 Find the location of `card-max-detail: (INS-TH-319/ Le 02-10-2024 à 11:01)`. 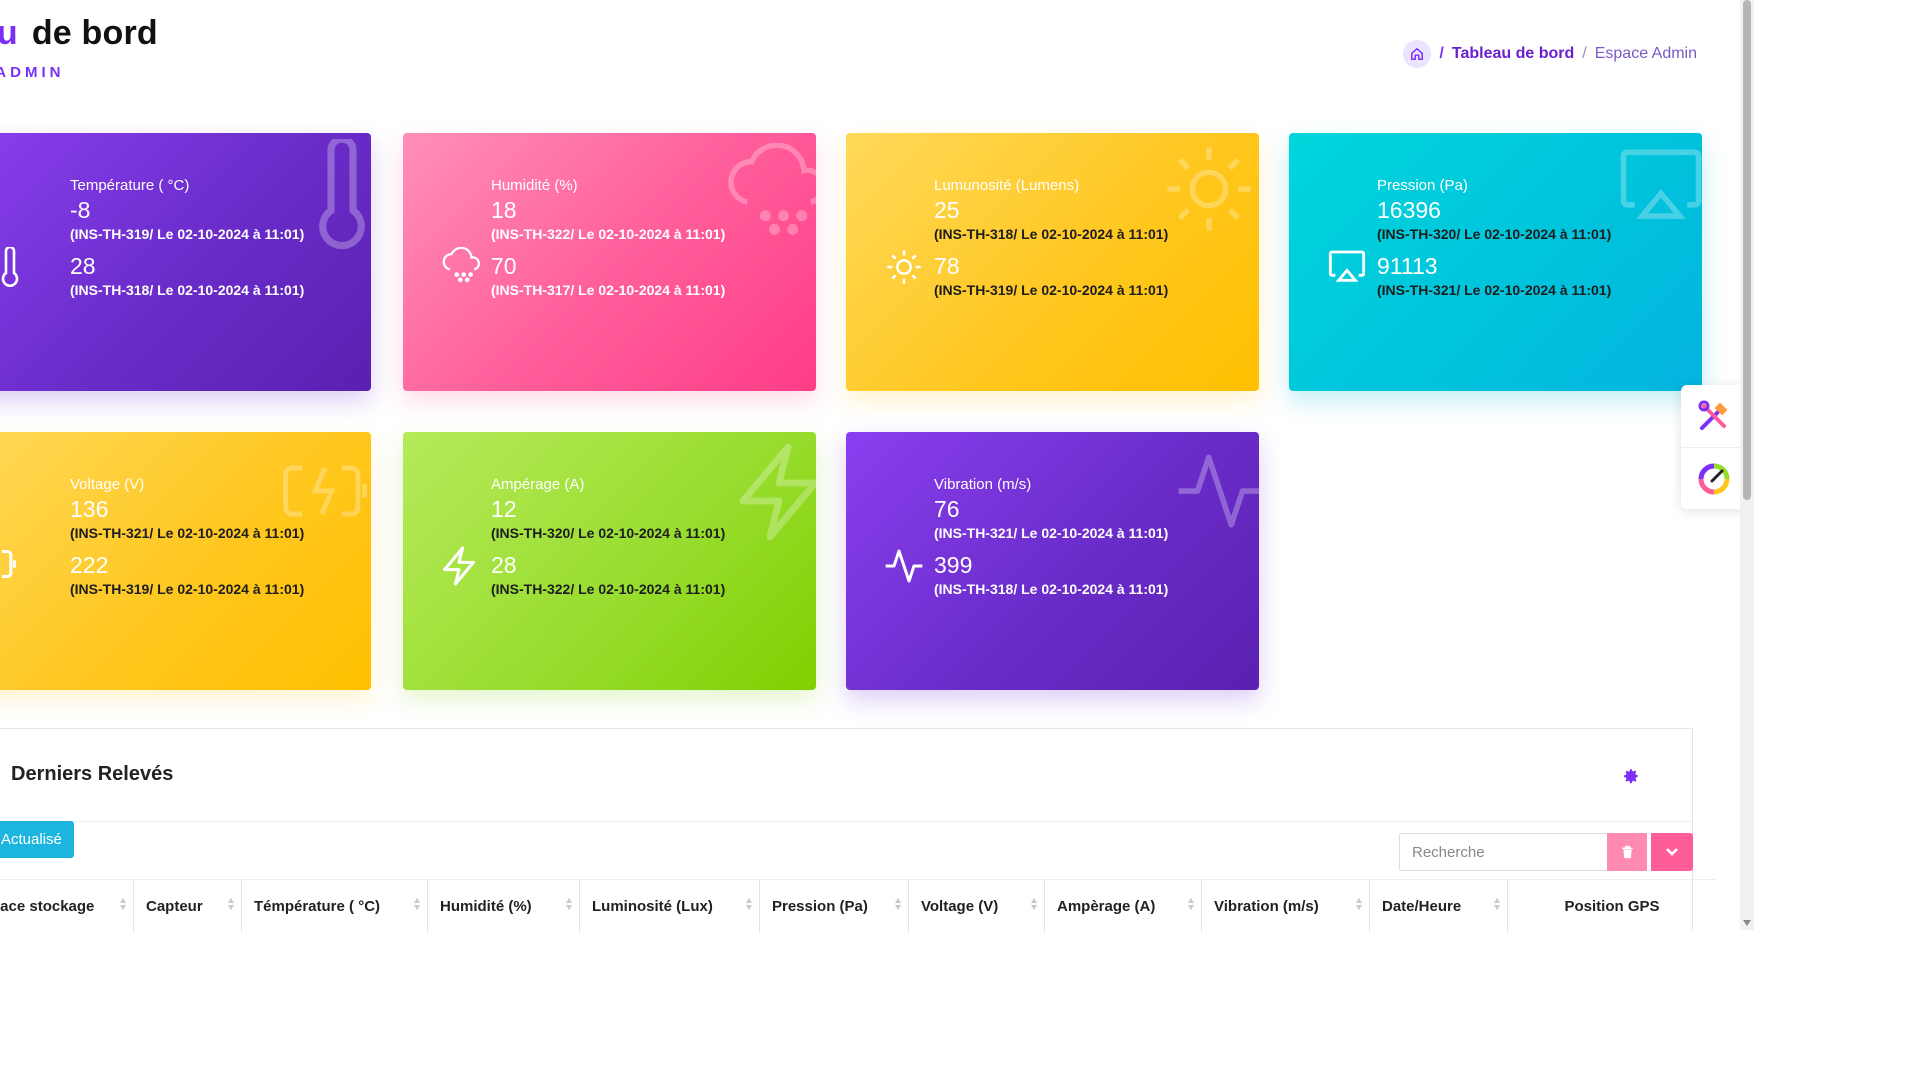

card-max-detail: (INS-TH-319/ Le 02-10-2024 à 11:01) is located at coordinates (187, 589).